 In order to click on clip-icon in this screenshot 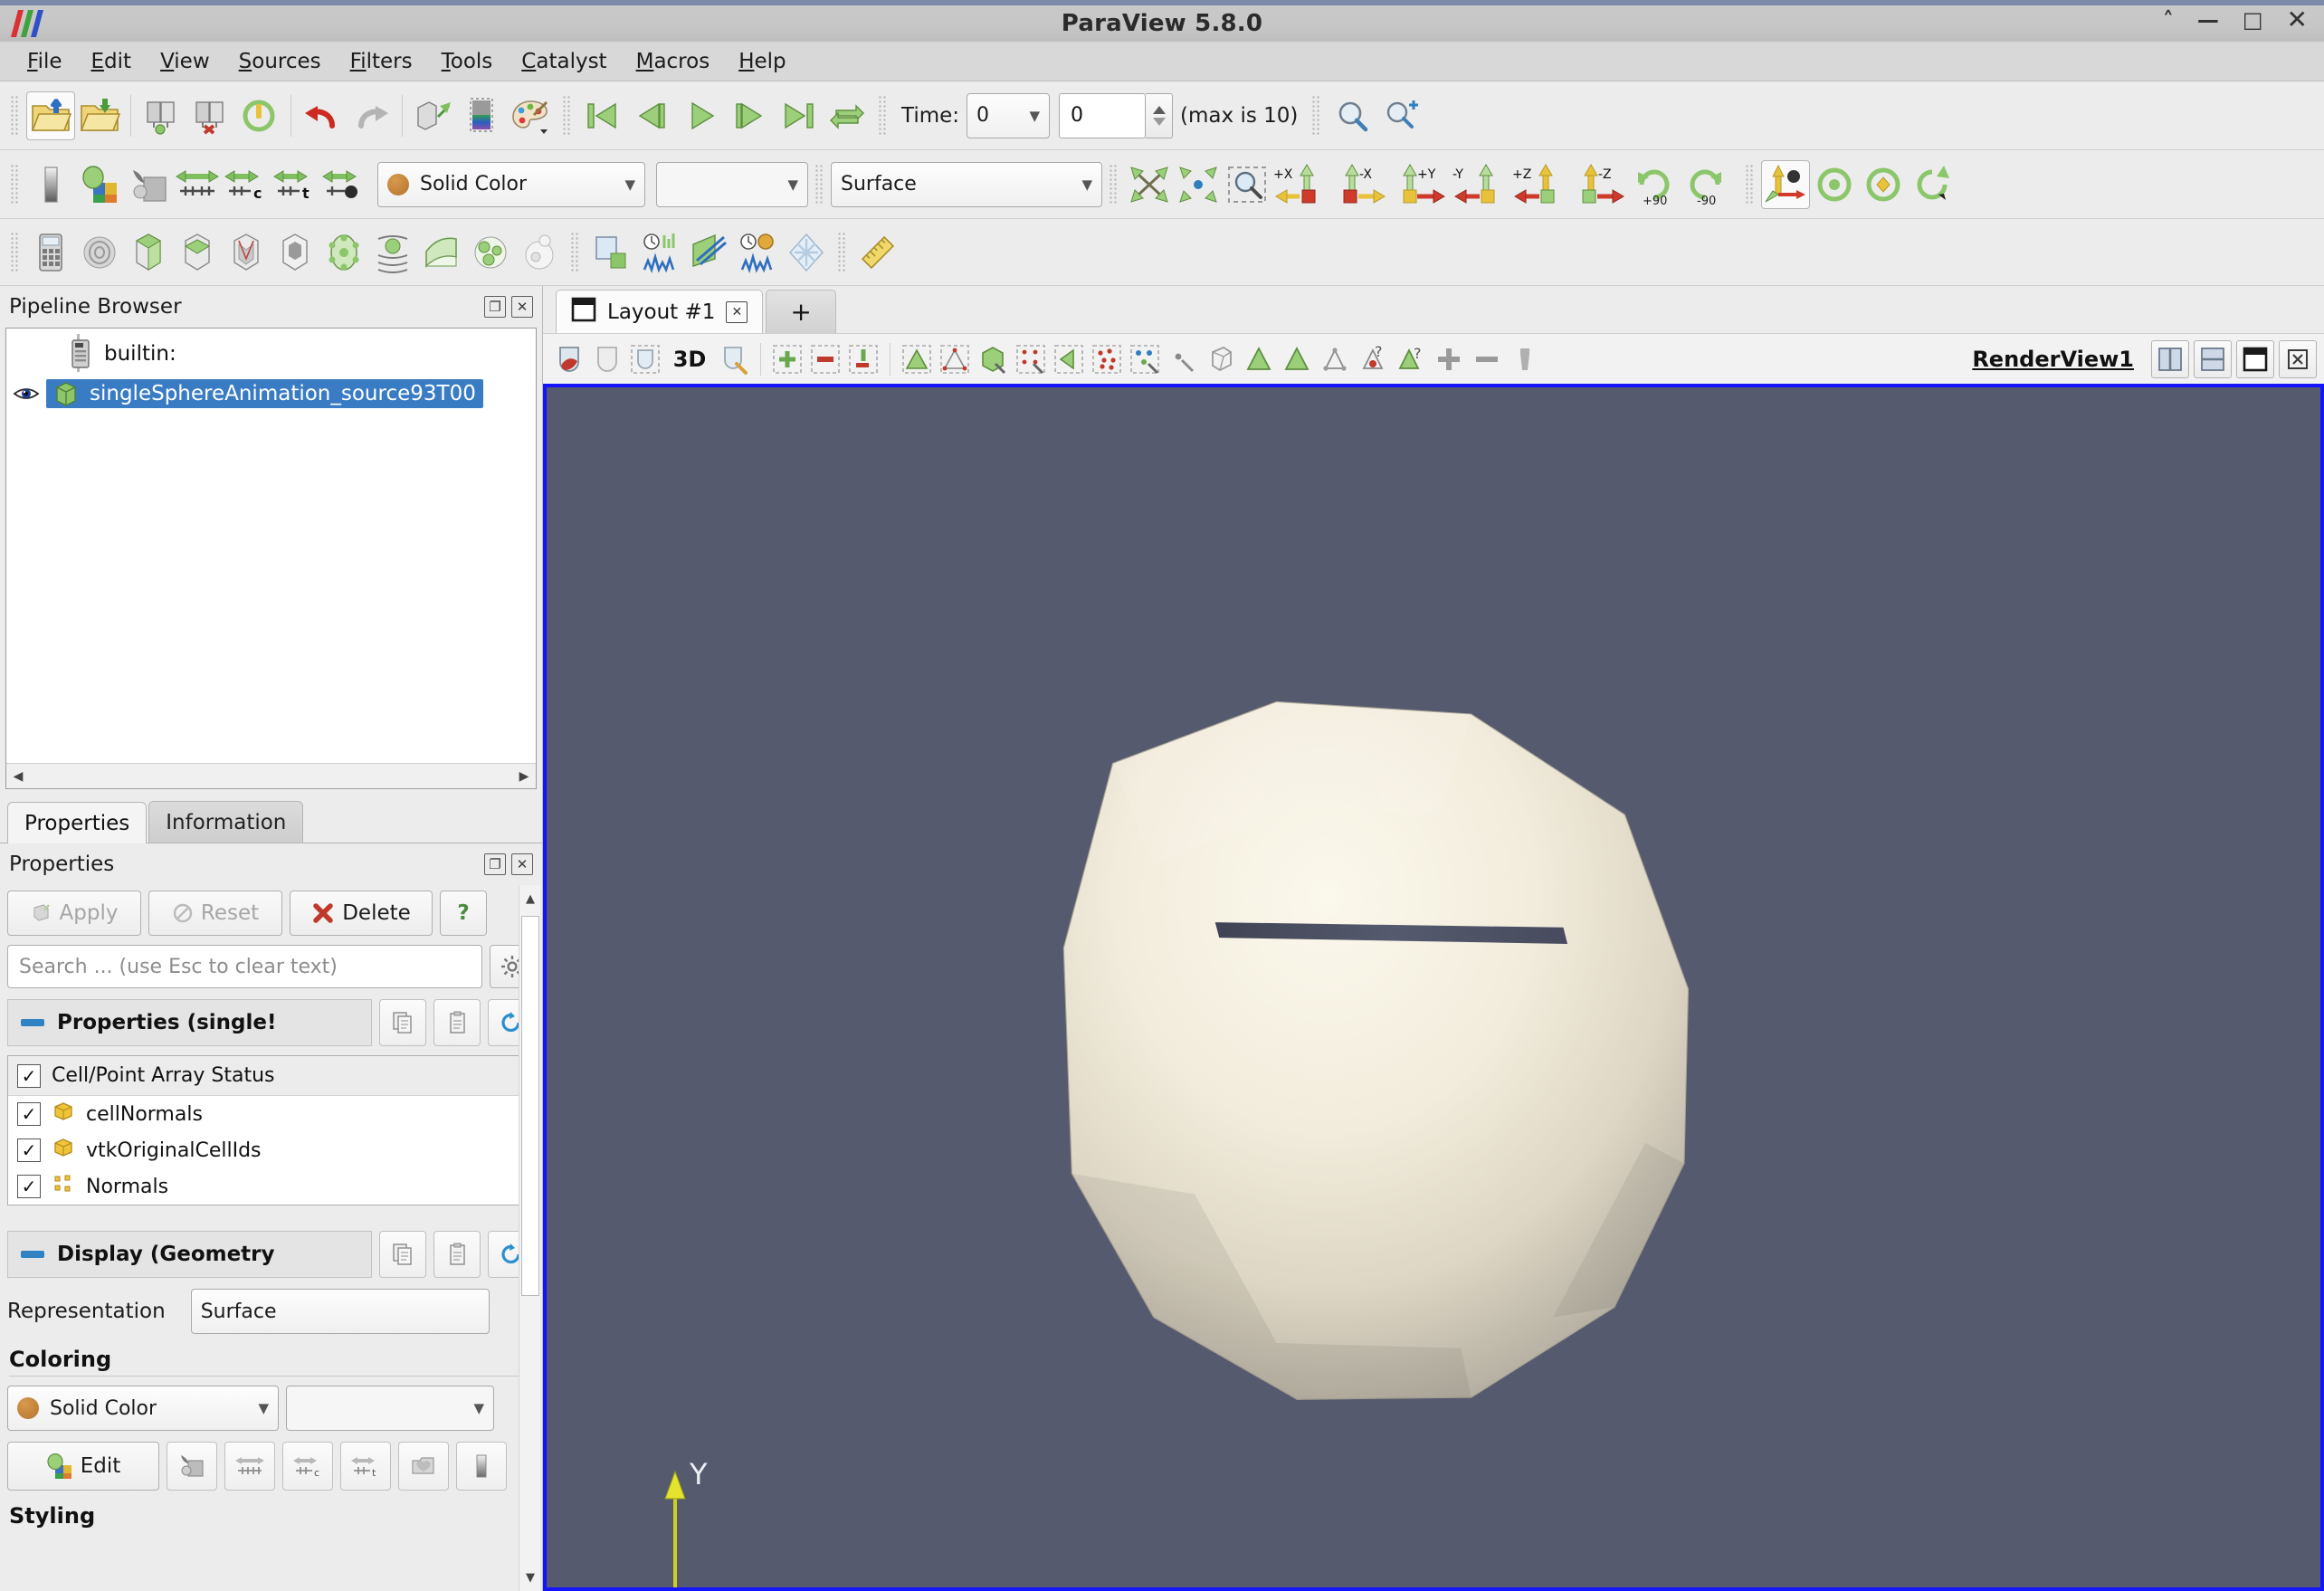, I will do `click(148, 252)`.